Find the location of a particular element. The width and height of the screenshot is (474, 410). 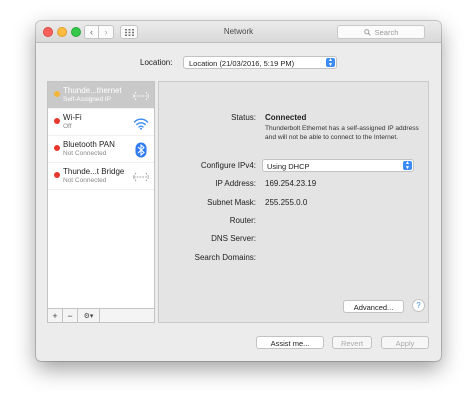

service-item-thunderbolt-bridge: Thunde...t Bridge Not Connected is located at coordinates (101, 176).